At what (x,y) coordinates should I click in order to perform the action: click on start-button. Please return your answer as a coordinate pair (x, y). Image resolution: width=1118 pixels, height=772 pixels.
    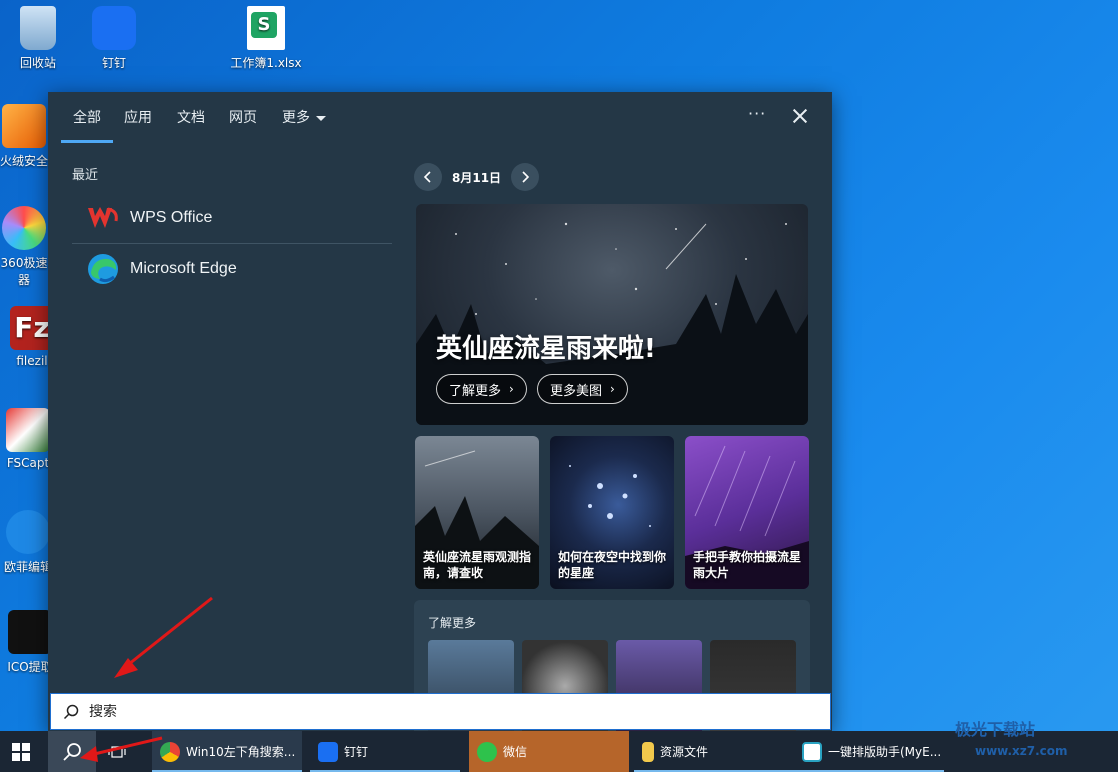
    Looking at the image, I should click on (27, 751).